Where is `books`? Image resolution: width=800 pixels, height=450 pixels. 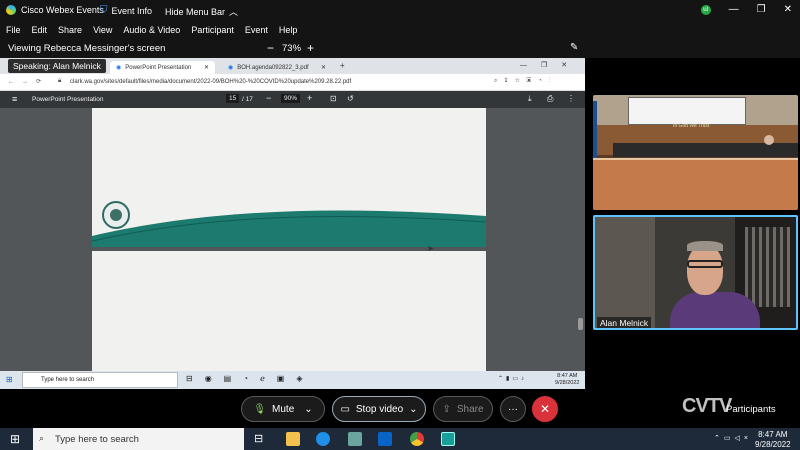 books is located at coordinates (767, 267).